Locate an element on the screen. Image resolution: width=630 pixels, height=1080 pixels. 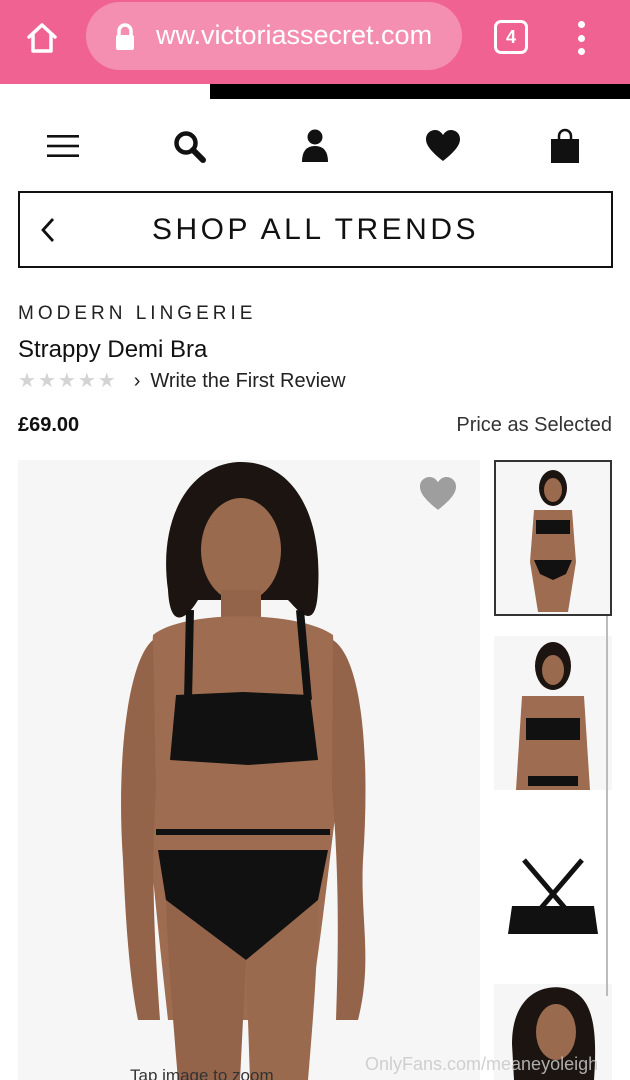
shop-all-trends-label: SHOP ALL TRENDS is located at coordinates (315, 229).